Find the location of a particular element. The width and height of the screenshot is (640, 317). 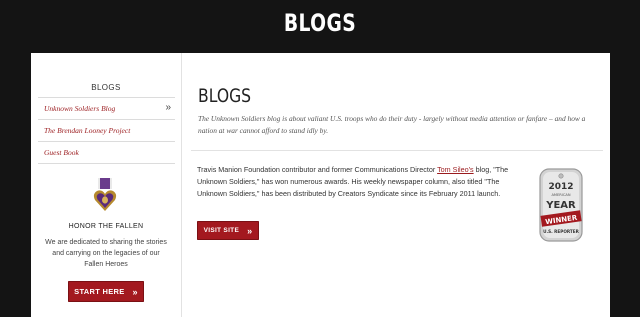

sidebar-item-label: Guest Book is located at coordinates (61, 152).